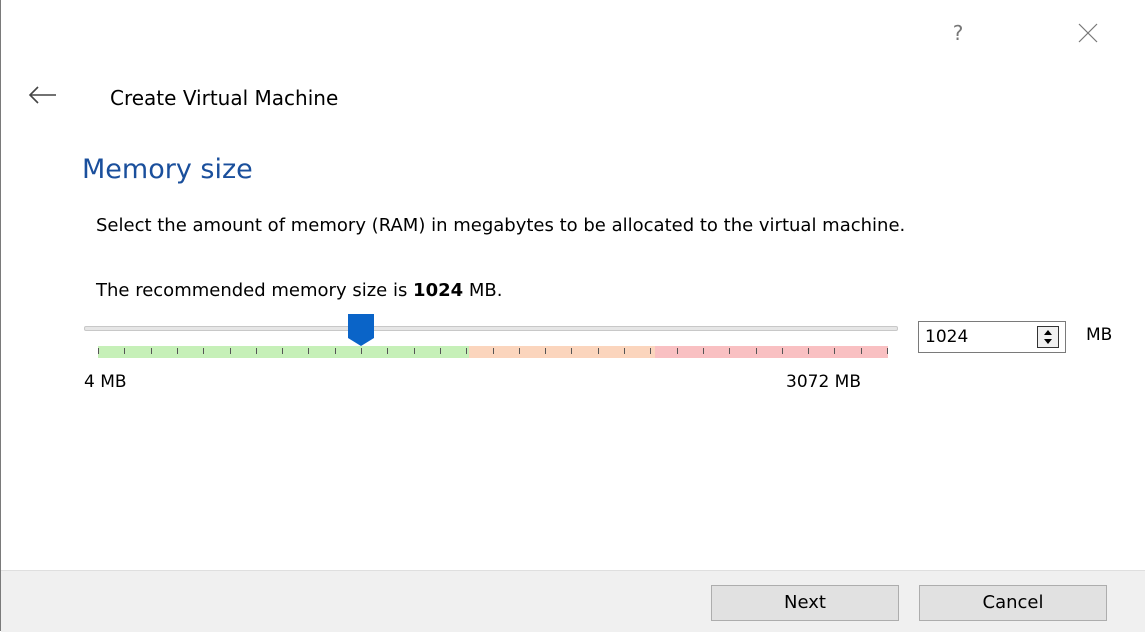 This screenshot has height=632, width=1145. Describe the element at coordinates (970, 337) in the screenshot. I see `memory-input` at that location.